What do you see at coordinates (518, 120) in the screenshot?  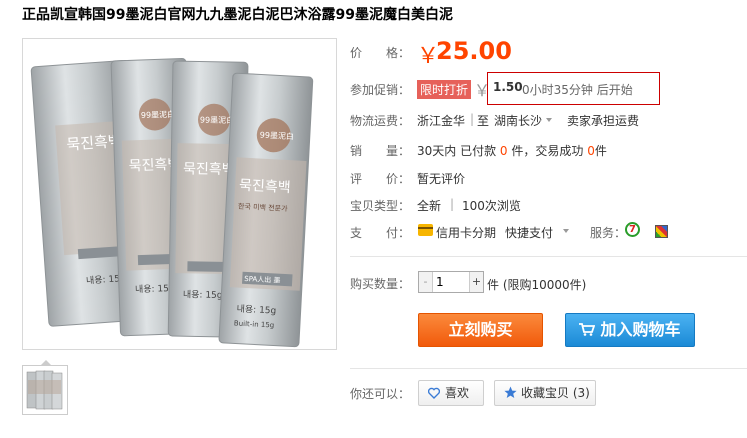 I see `shipping-destination-select: 湖南长沙` at bounding box center [518, 120].